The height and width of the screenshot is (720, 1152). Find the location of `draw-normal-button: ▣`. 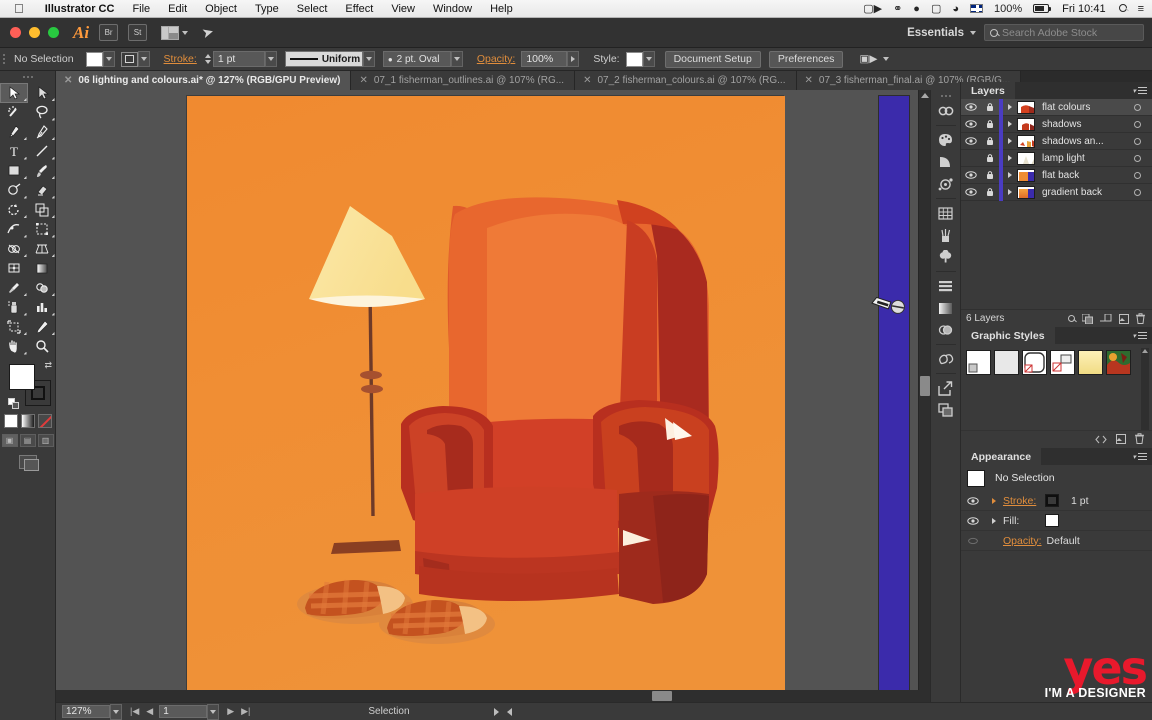

draw-normal-button: ▣ is located at coordinates (9, 440).